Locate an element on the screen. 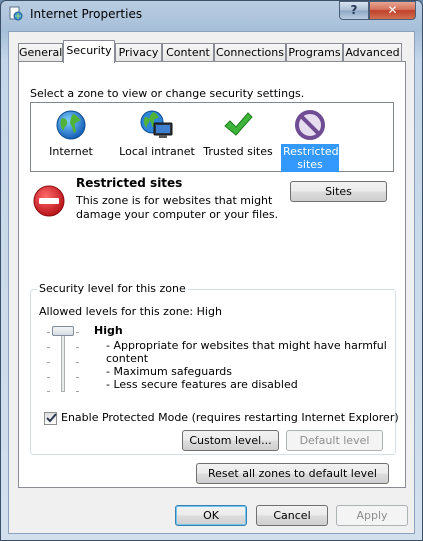  security-level-name: High is located at coordinates (108, 330).